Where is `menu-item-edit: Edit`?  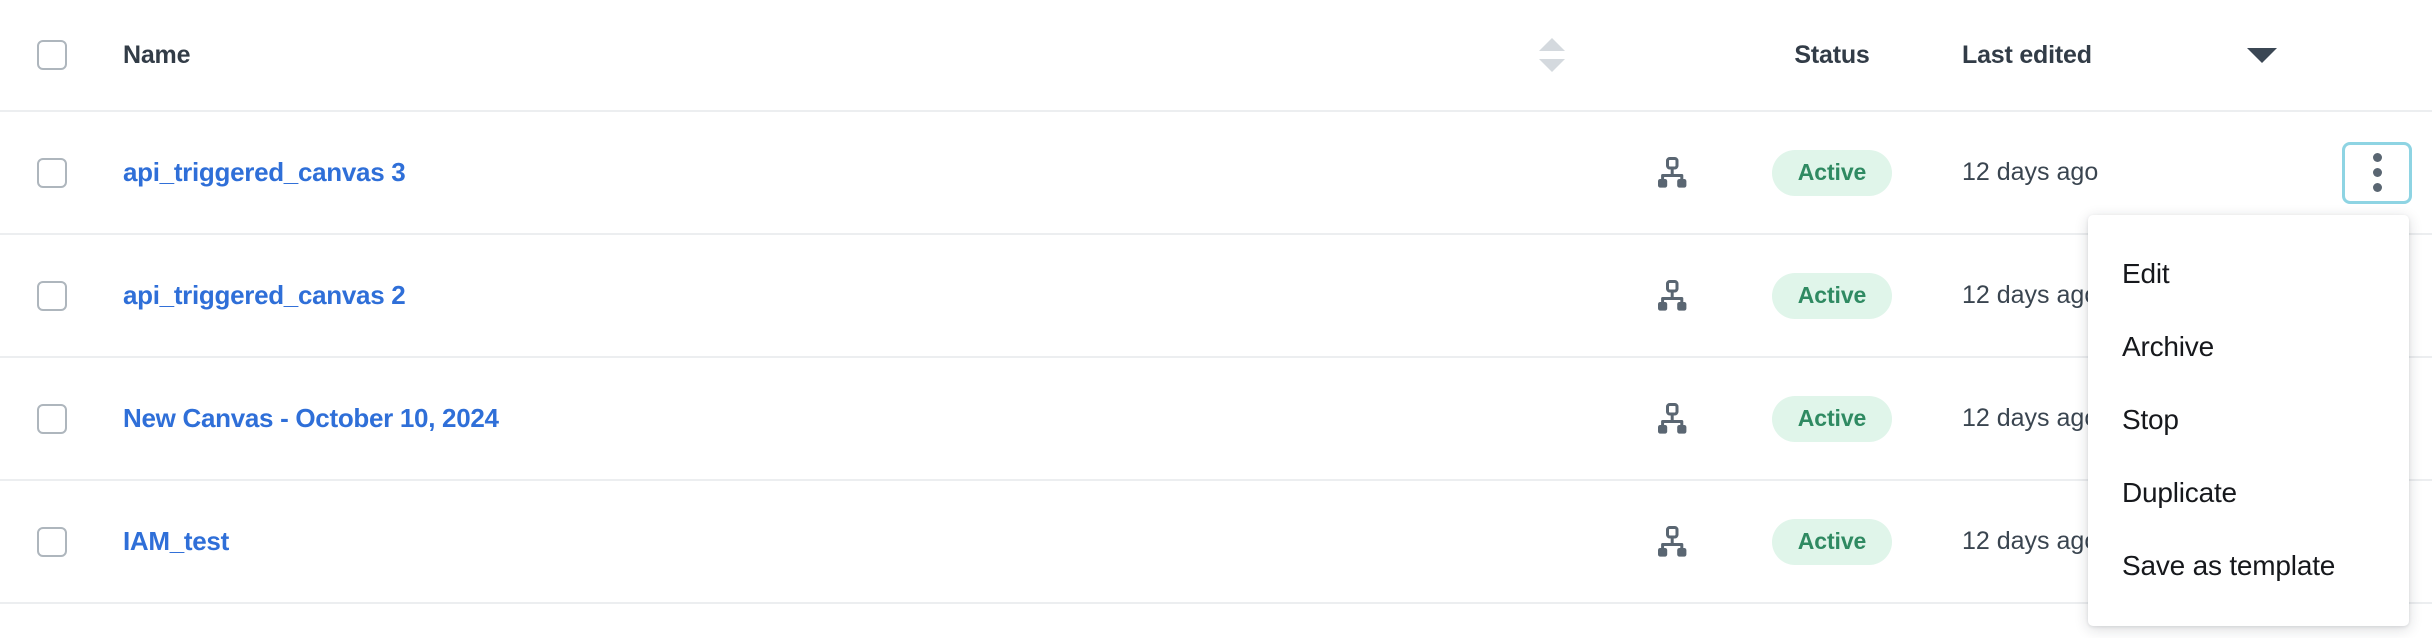 menu-item-edit: Edit is located at coordinates (2248, 273).